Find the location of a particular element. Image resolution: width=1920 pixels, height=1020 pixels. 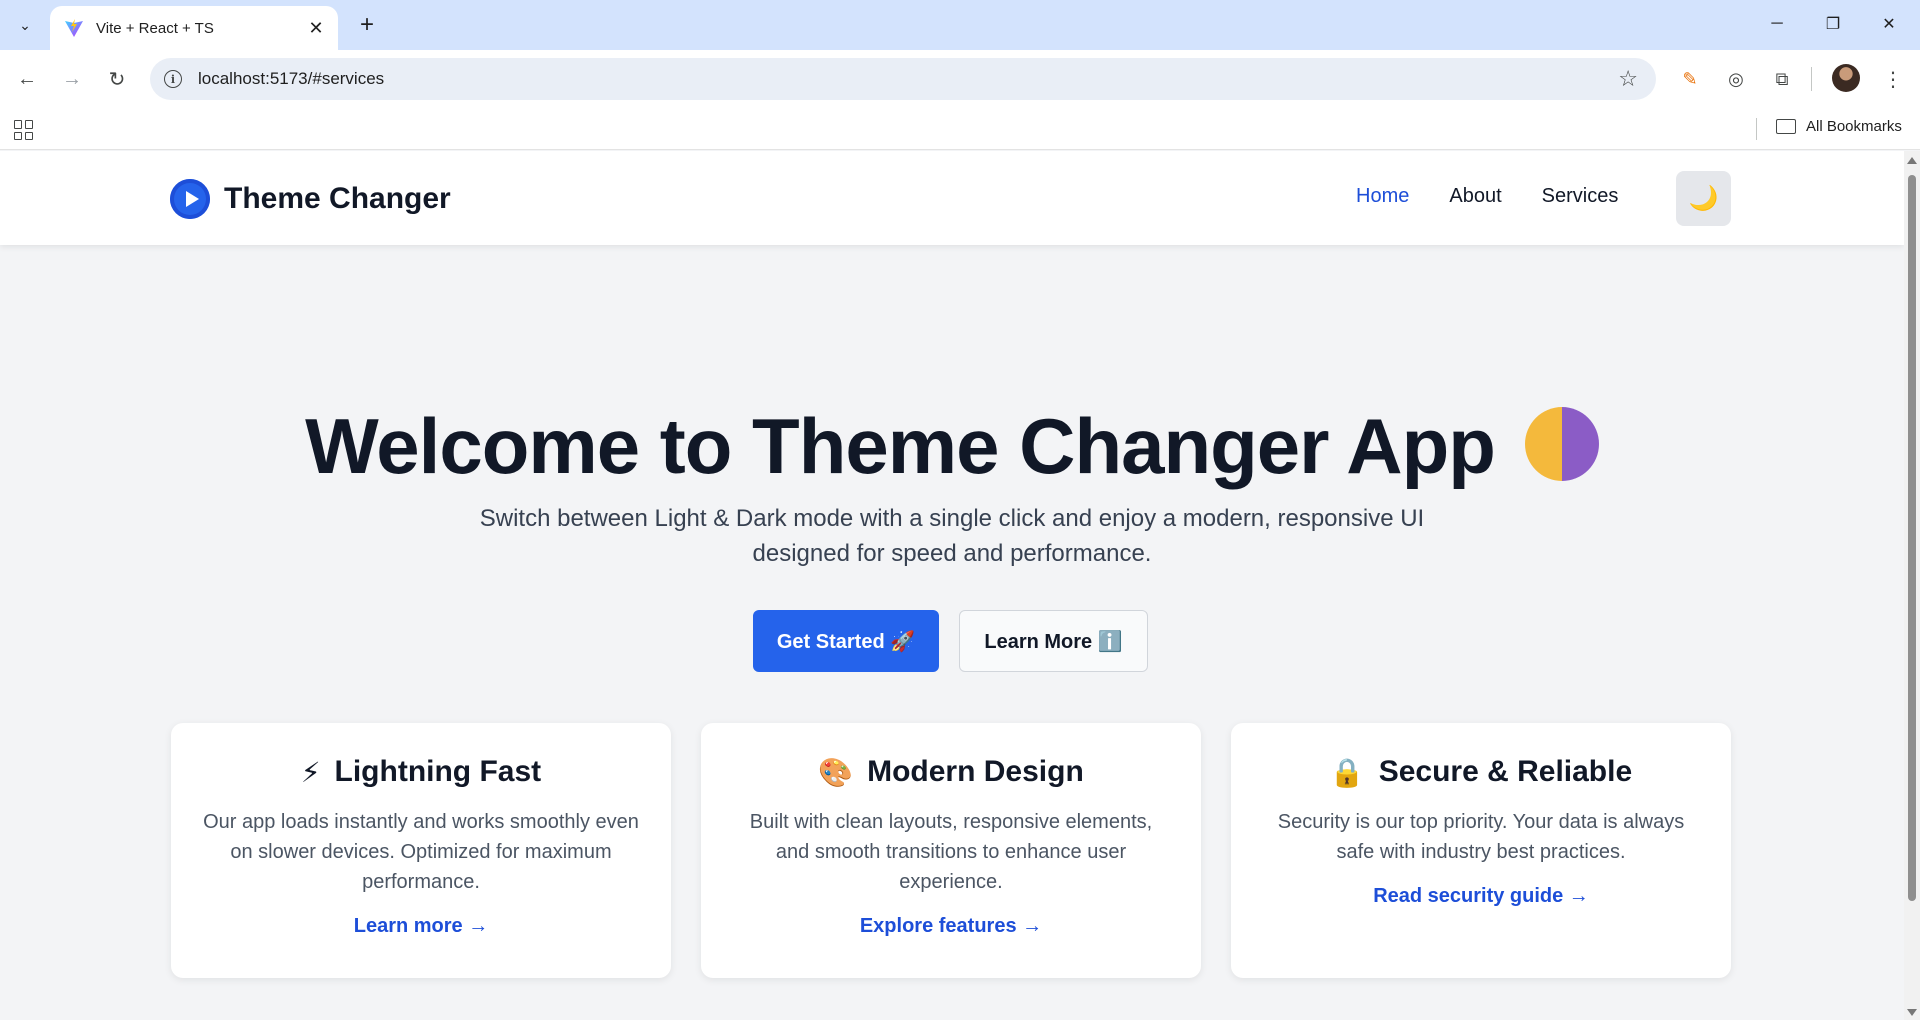

card-title: 🔒 Secure & Reliable is located at coordinates (1481, 772).